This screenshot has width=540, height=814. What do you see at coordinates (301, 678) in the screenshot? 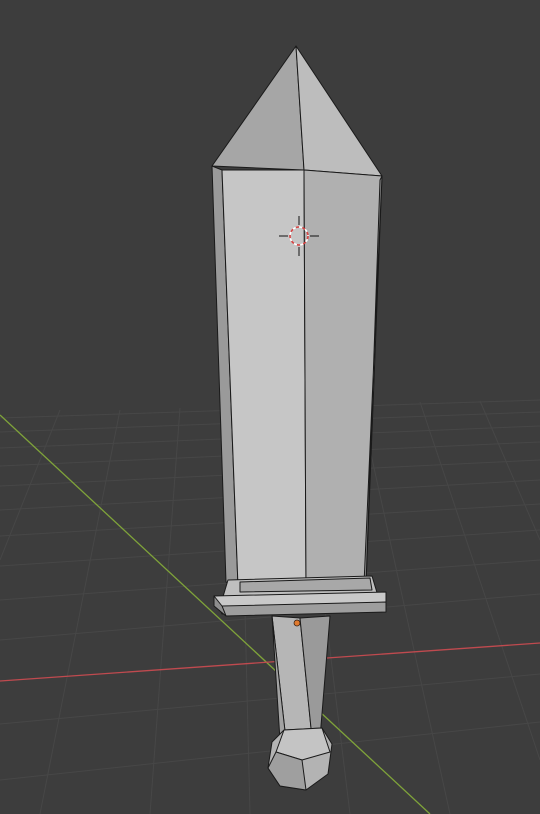
I see `grip` at bounding box center [301, 678].